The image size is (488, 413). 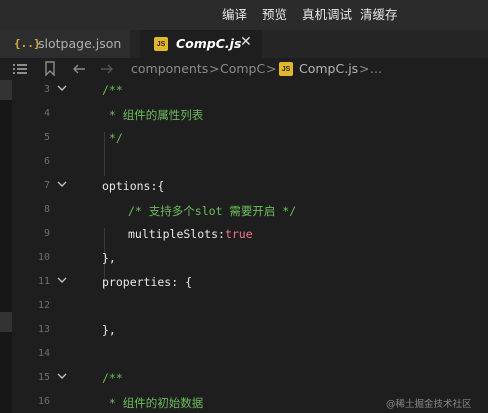 I want to click on tab-label: slotpage.json, so click(x=80, y=43).